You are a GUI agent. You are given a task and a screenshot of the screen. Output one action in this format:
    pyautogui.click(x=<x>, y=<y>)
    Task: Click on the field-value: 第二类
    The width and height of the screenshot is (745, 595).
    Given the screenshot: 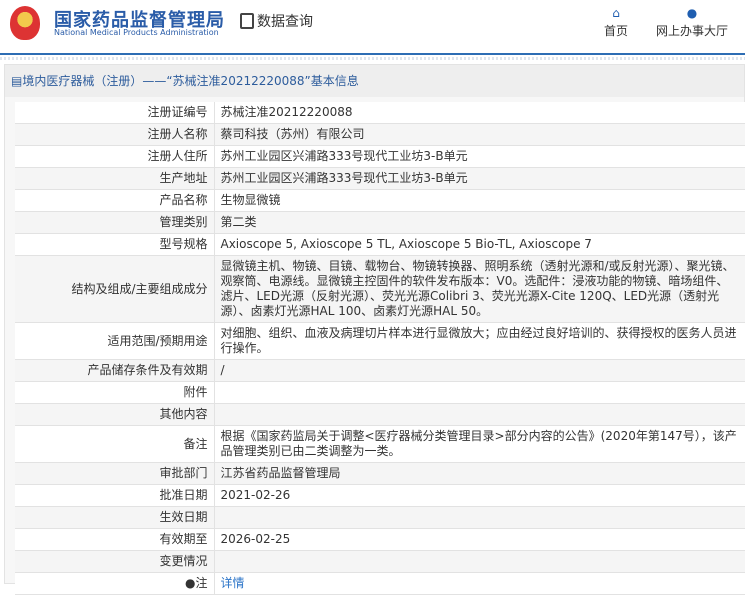 What is the action you would take?
    pyautogui.click(x=479, y=222)
    